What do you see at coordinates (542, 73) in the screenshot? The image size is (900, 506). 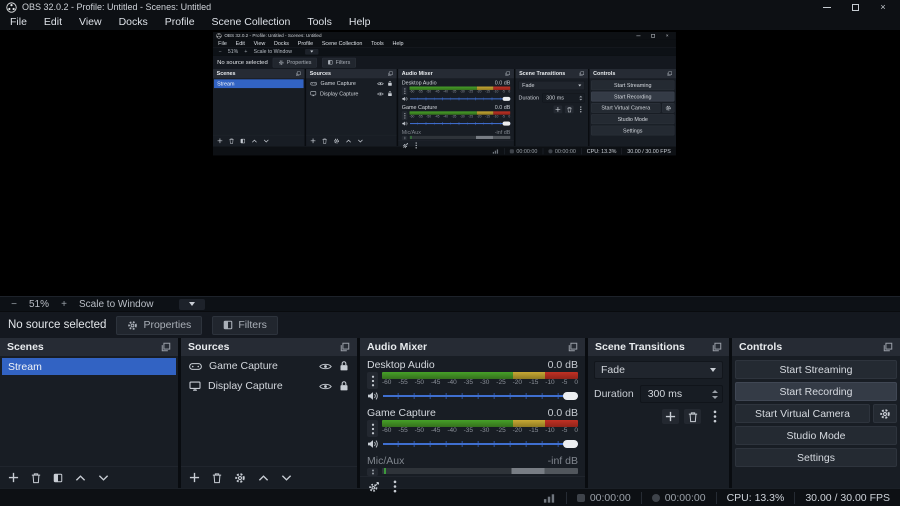 I see `scene-transitions-title: Scene Transitions` at bounding box center [542, 73].